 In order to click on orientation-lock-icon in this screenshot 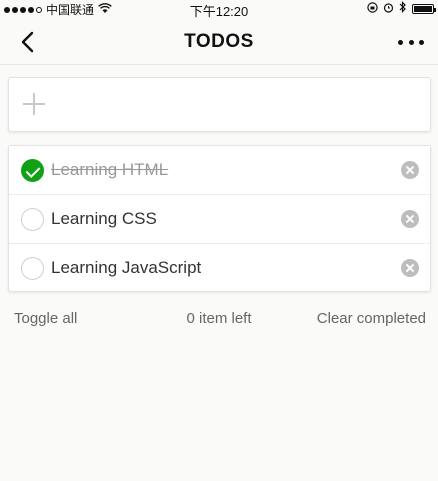, I will do `click(372, 8)`.